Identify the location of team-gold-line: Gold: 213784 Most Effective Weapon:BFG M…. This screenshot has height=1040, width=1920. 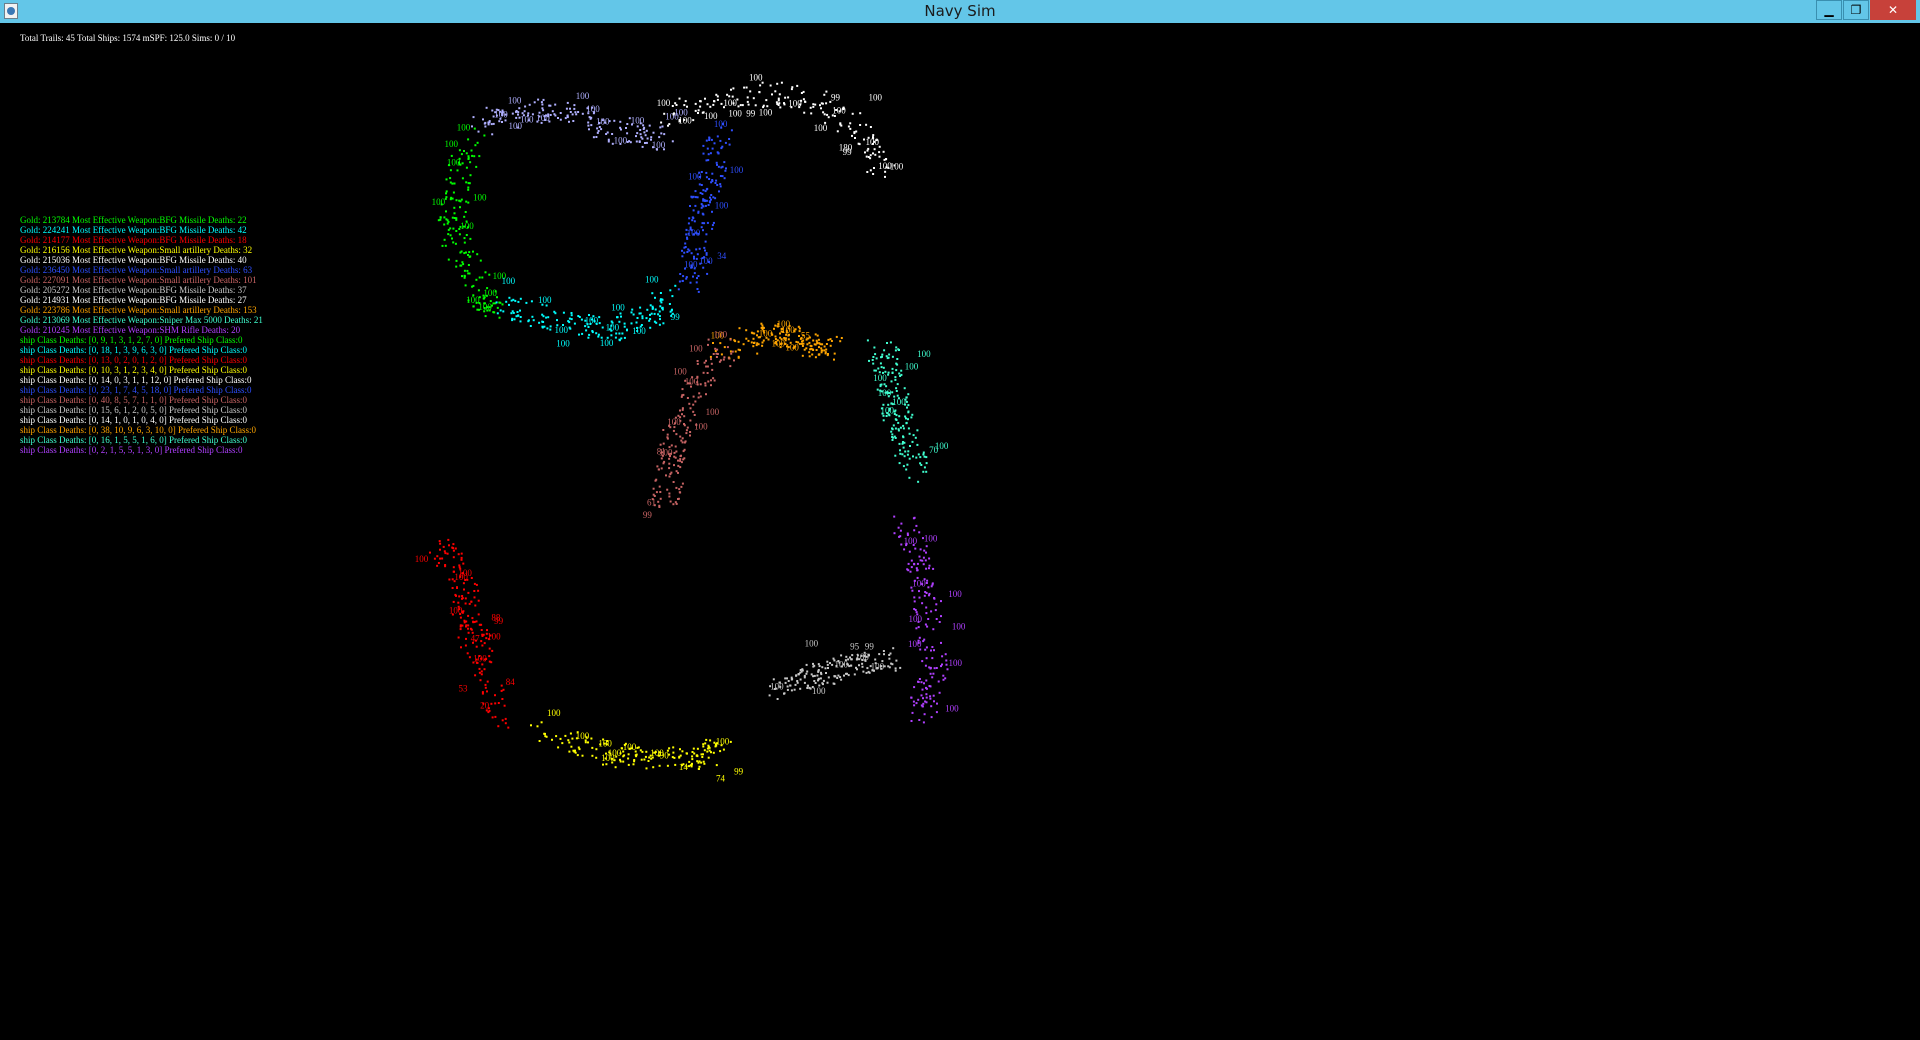
(133, 220).